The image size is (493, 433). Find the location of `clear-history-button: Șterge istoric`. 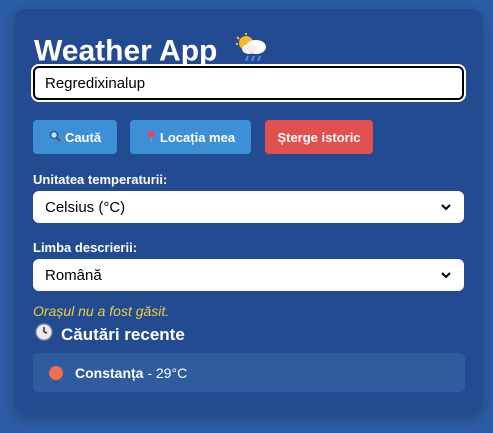

clear-history-button: Șterge istoric is located at coordinates (319, 137).